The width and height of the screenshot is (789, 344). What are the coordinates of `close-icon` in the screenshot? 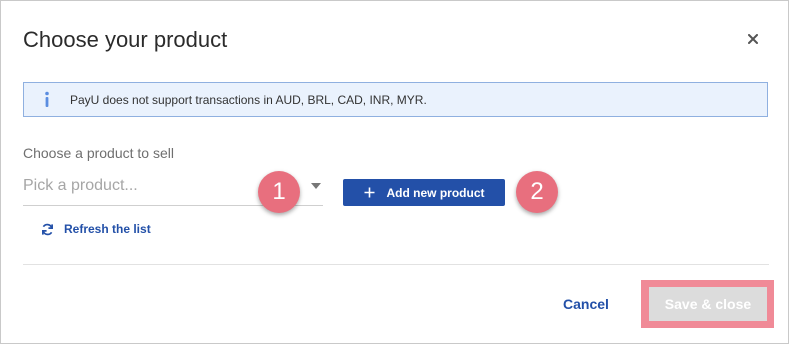 It's located at (753, 39).